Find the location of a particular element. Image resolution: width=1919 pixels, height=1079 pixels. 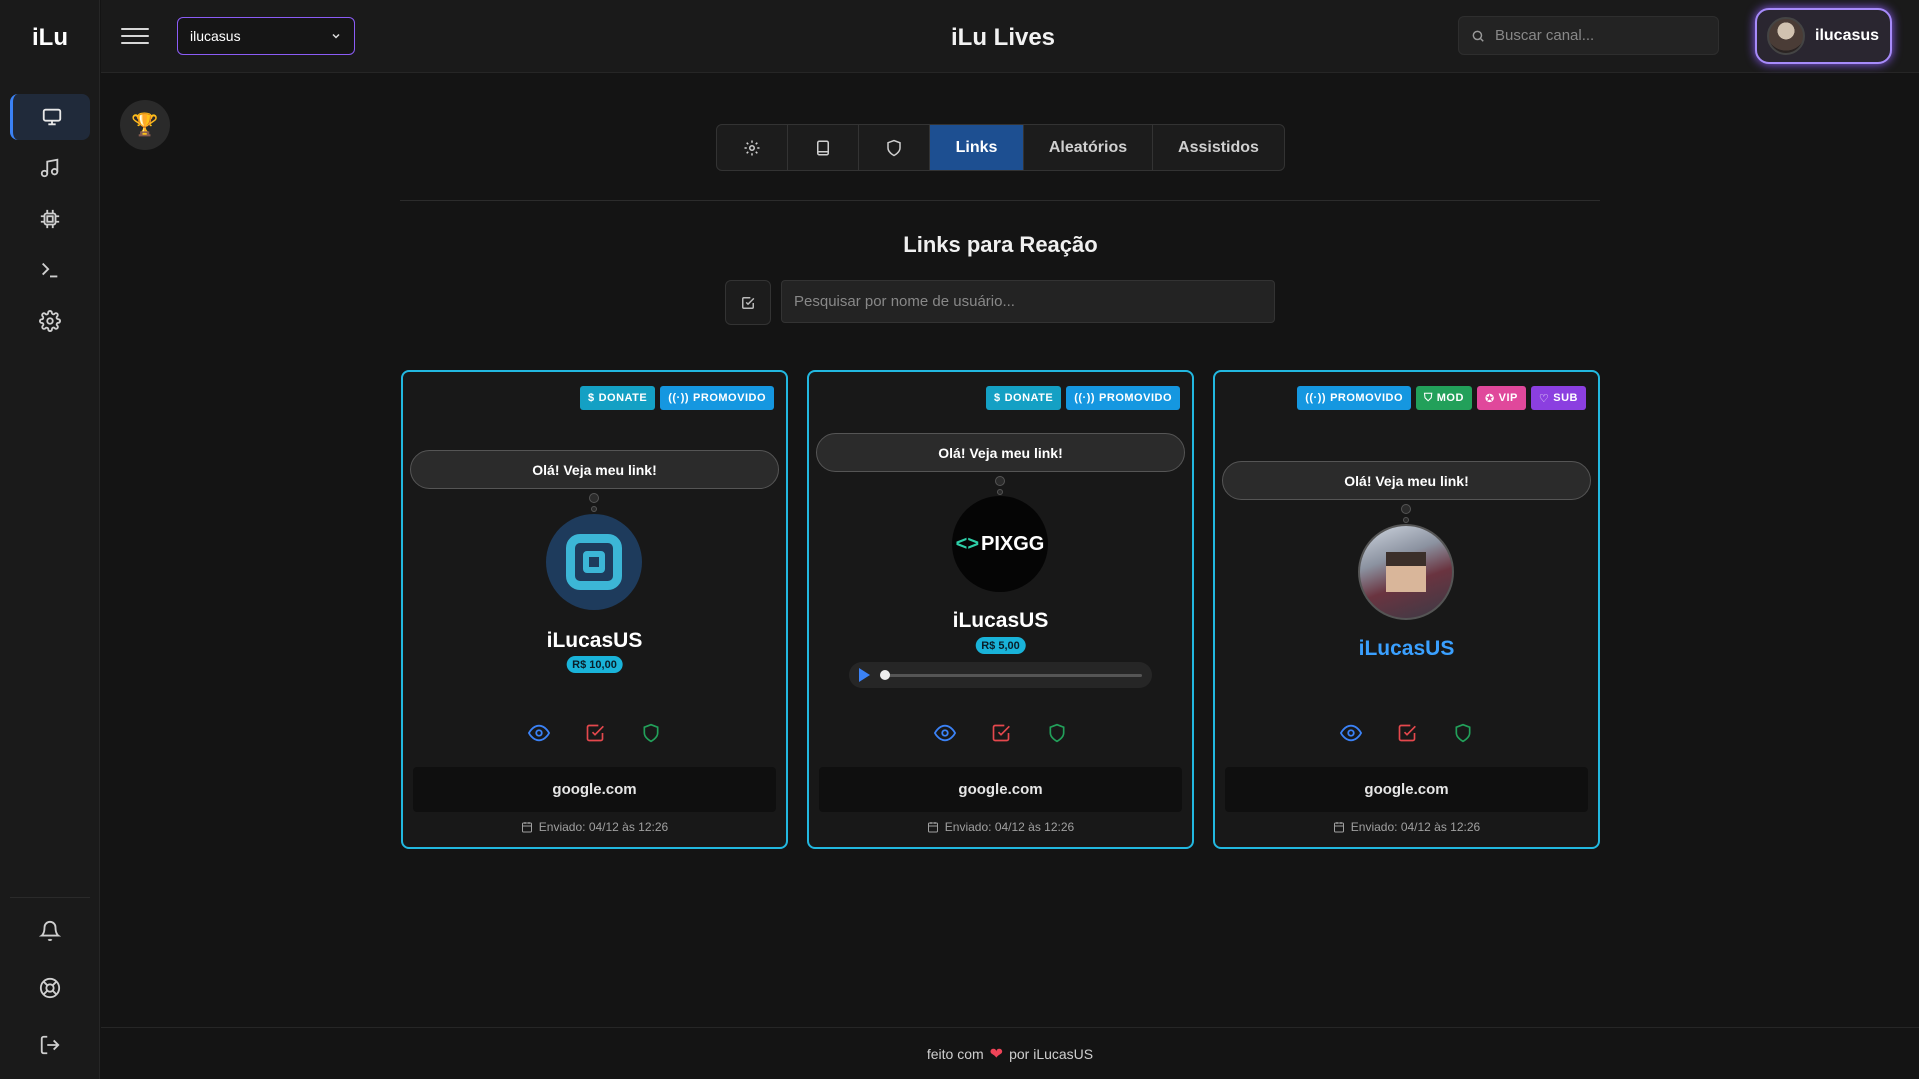

play-icon is located at coordinates (864, 675).